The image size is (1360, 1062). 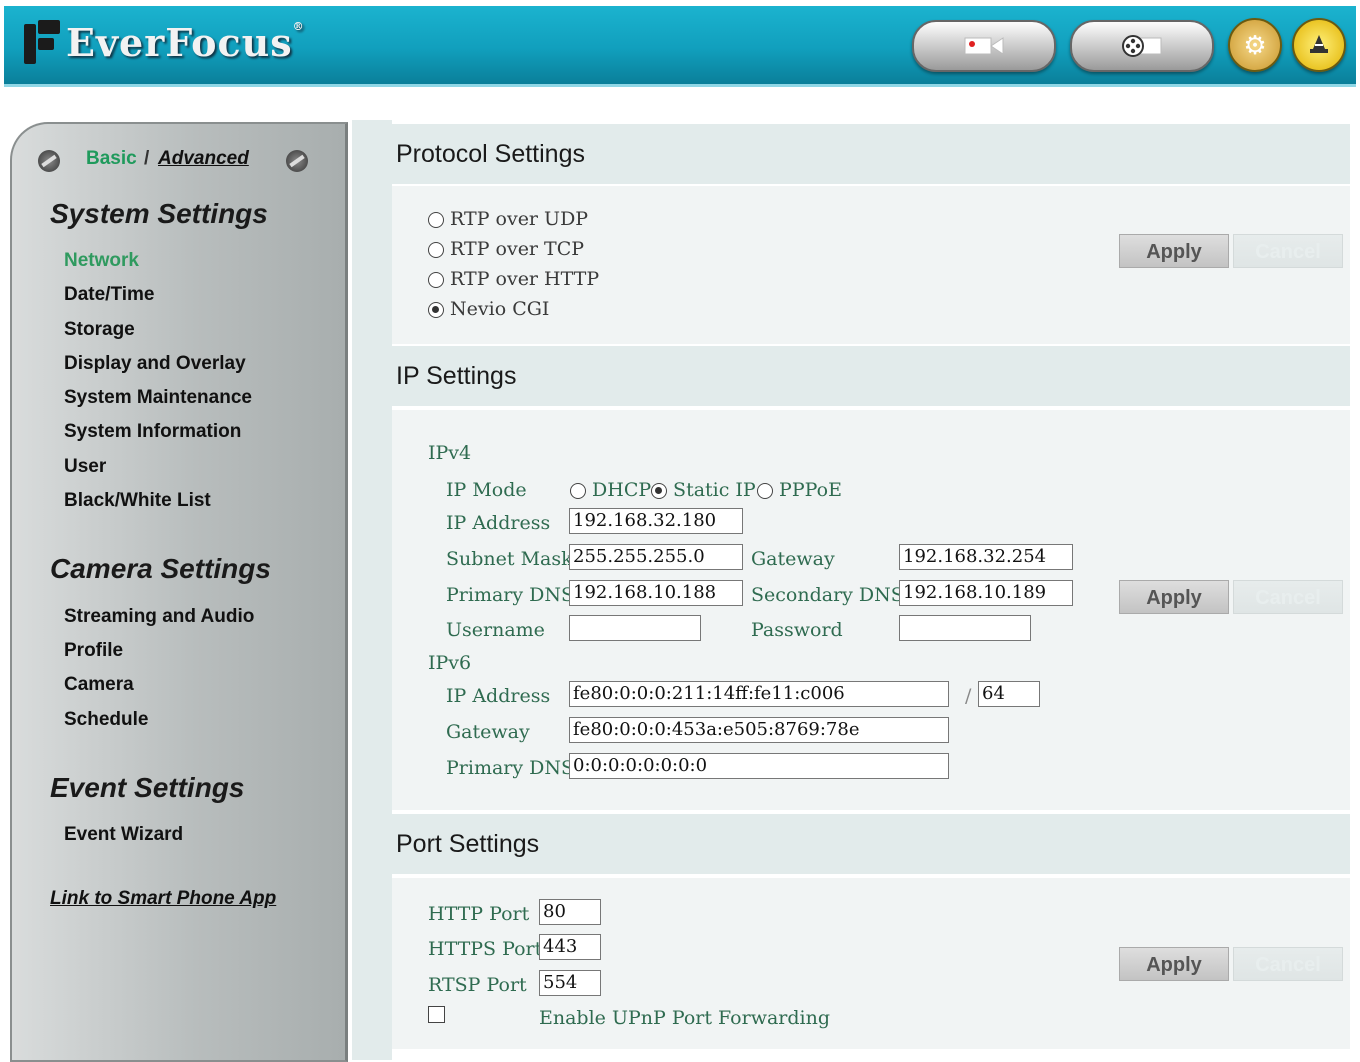 What do you see at coordinates (158, 398) in the screenshot?
I see `sidebar-item-system-maintenance: System Maintenance` at bounding box center [158, 398].